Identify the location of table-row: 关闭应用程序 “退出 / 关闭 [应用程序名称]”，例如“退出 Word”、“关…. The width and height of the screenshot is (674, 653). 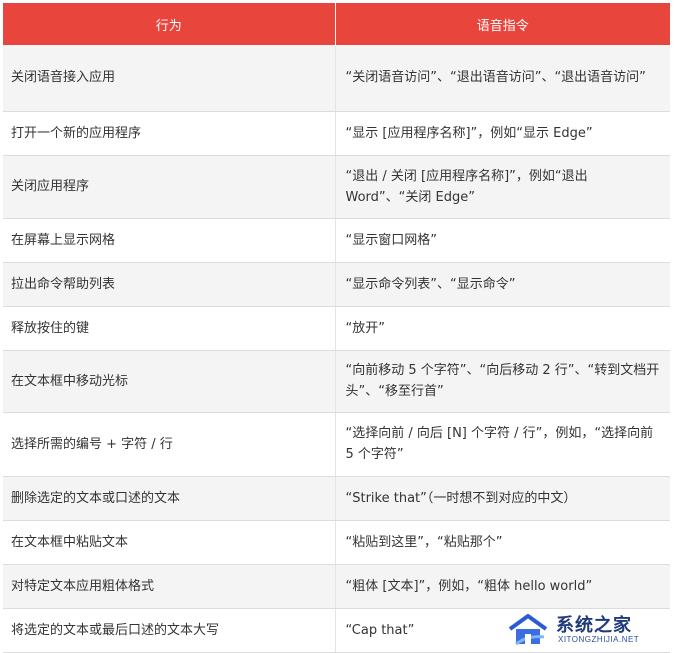
(336, 187).